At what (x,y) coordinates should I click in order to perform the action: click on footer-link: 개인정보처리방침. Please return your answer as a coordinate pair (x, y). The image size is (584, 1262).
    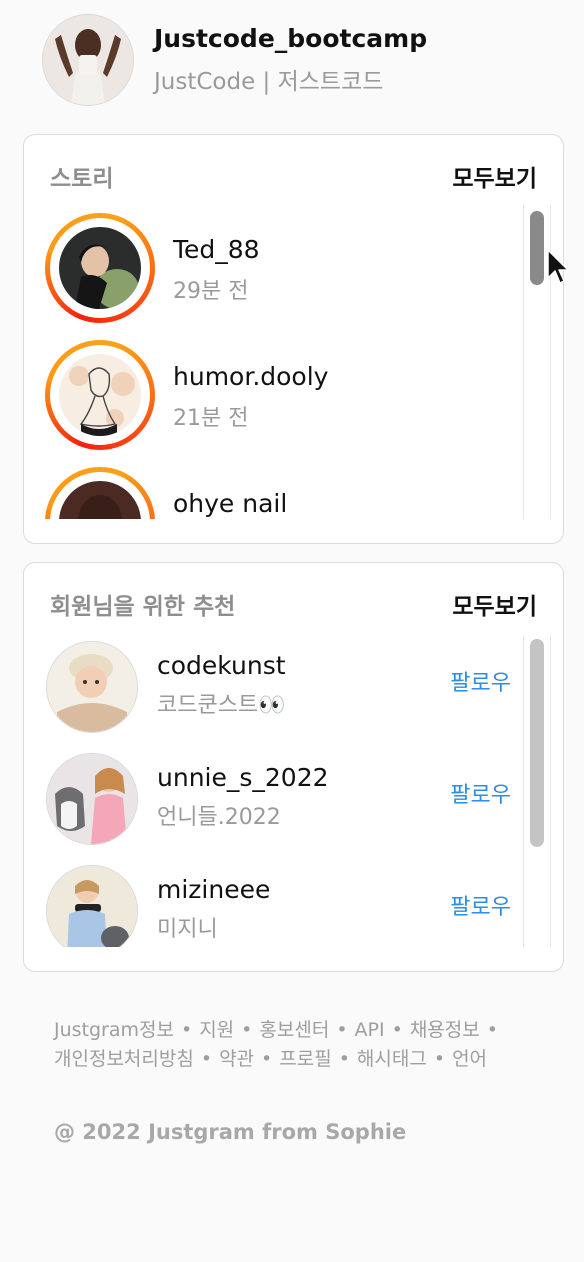
    Looking at the image, I should click on (124, 1059).